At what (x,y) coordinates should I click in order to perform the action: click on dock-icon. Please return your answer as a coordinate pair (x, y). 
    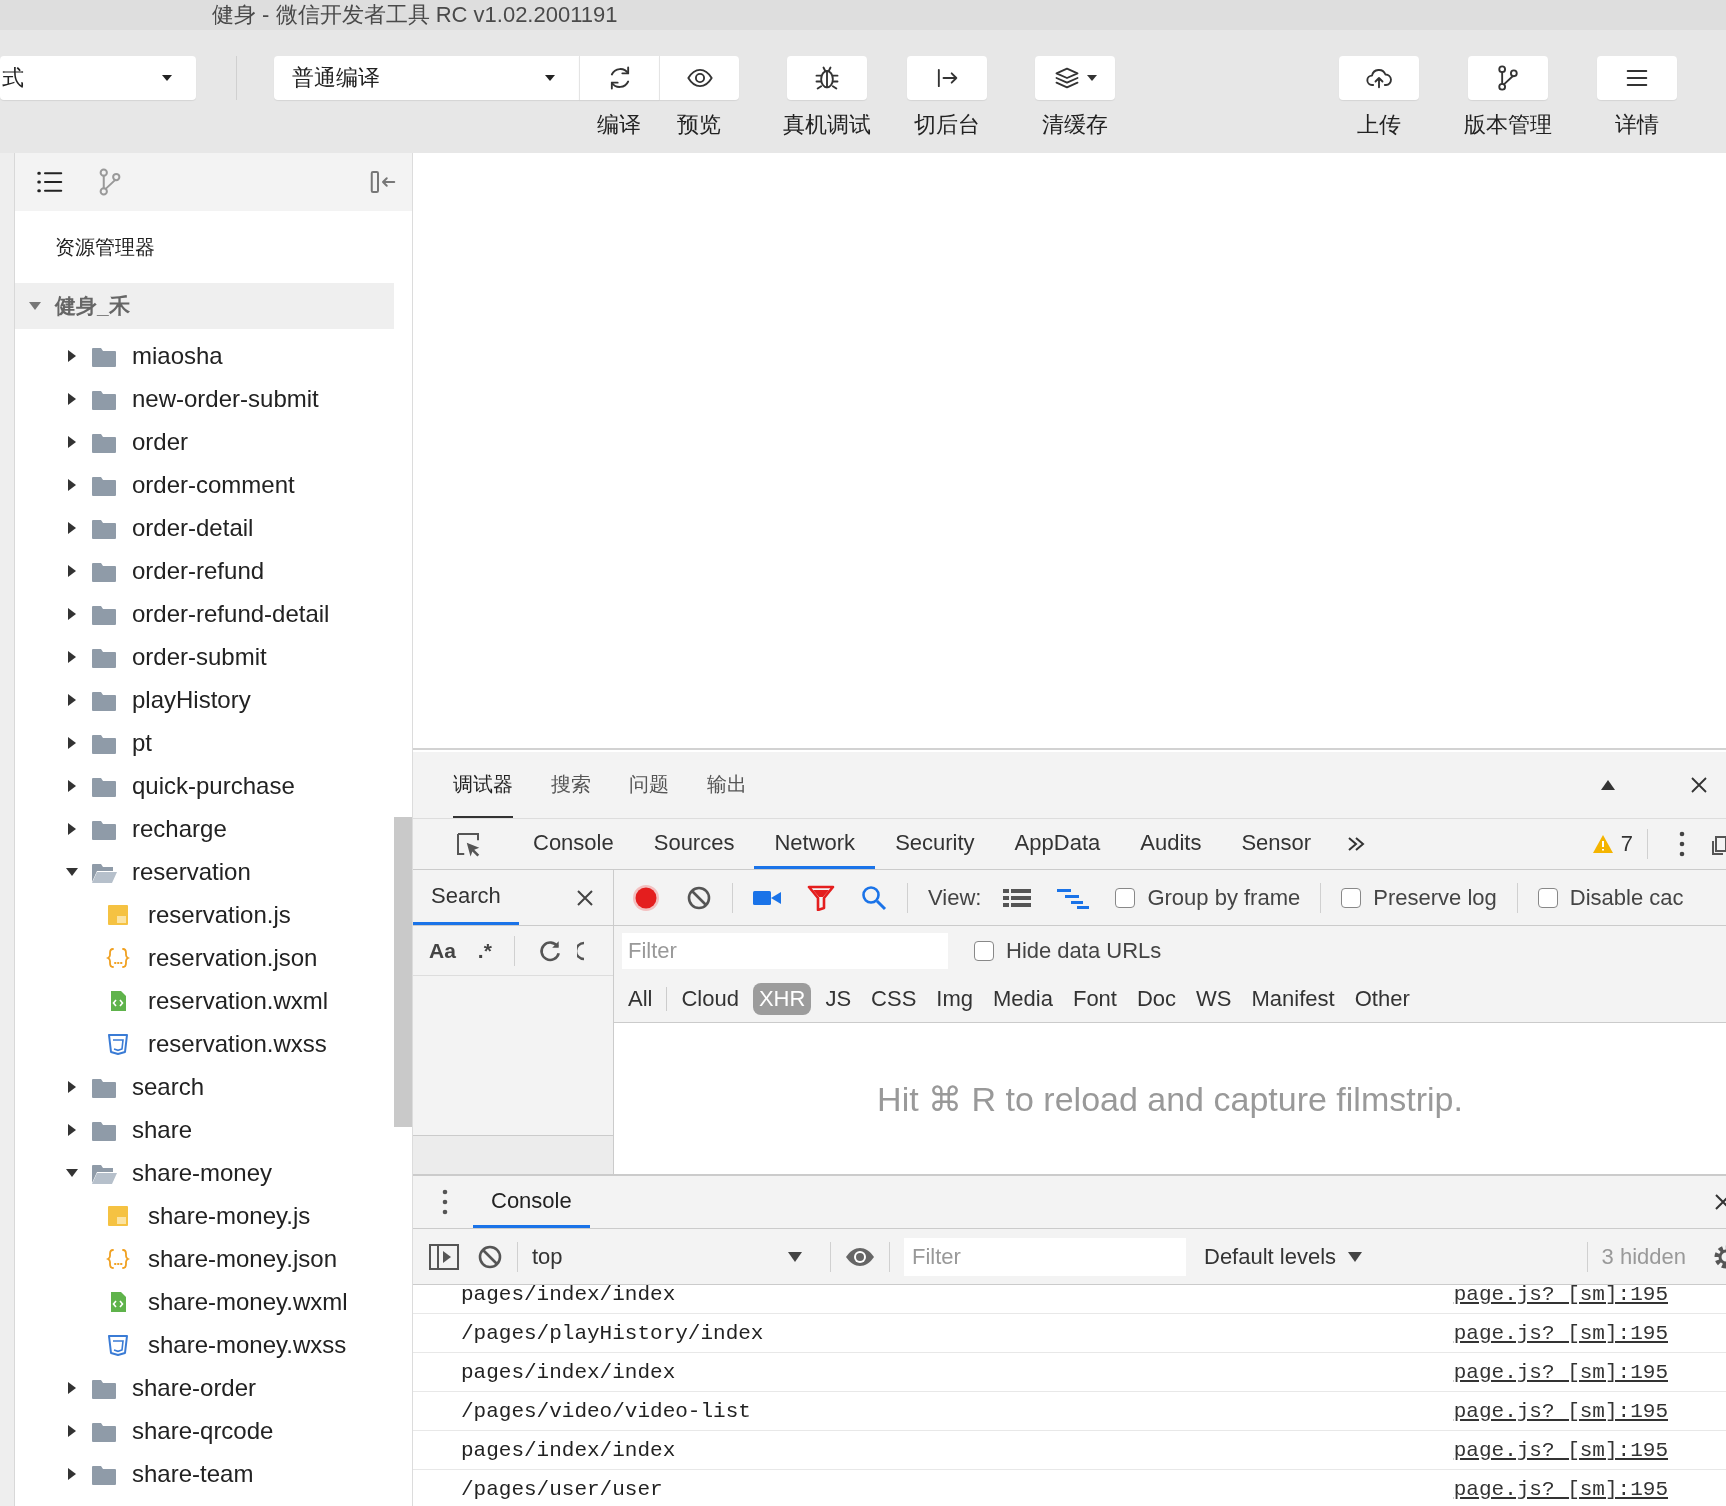
    Looking at the image, I should click on (1719, 844).